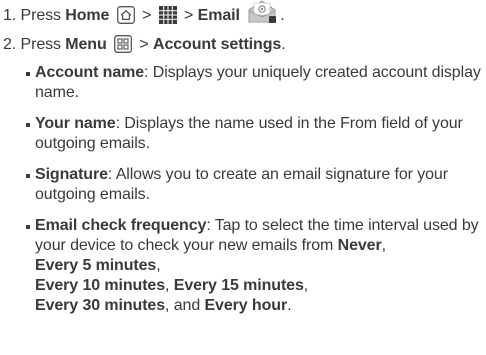 The width and height of the screenshot is (486, 355). What do you see at coordinates (86, 44) in the screenshot?
I see `menu-key-label: Menu` at bounding box center [86, 44].